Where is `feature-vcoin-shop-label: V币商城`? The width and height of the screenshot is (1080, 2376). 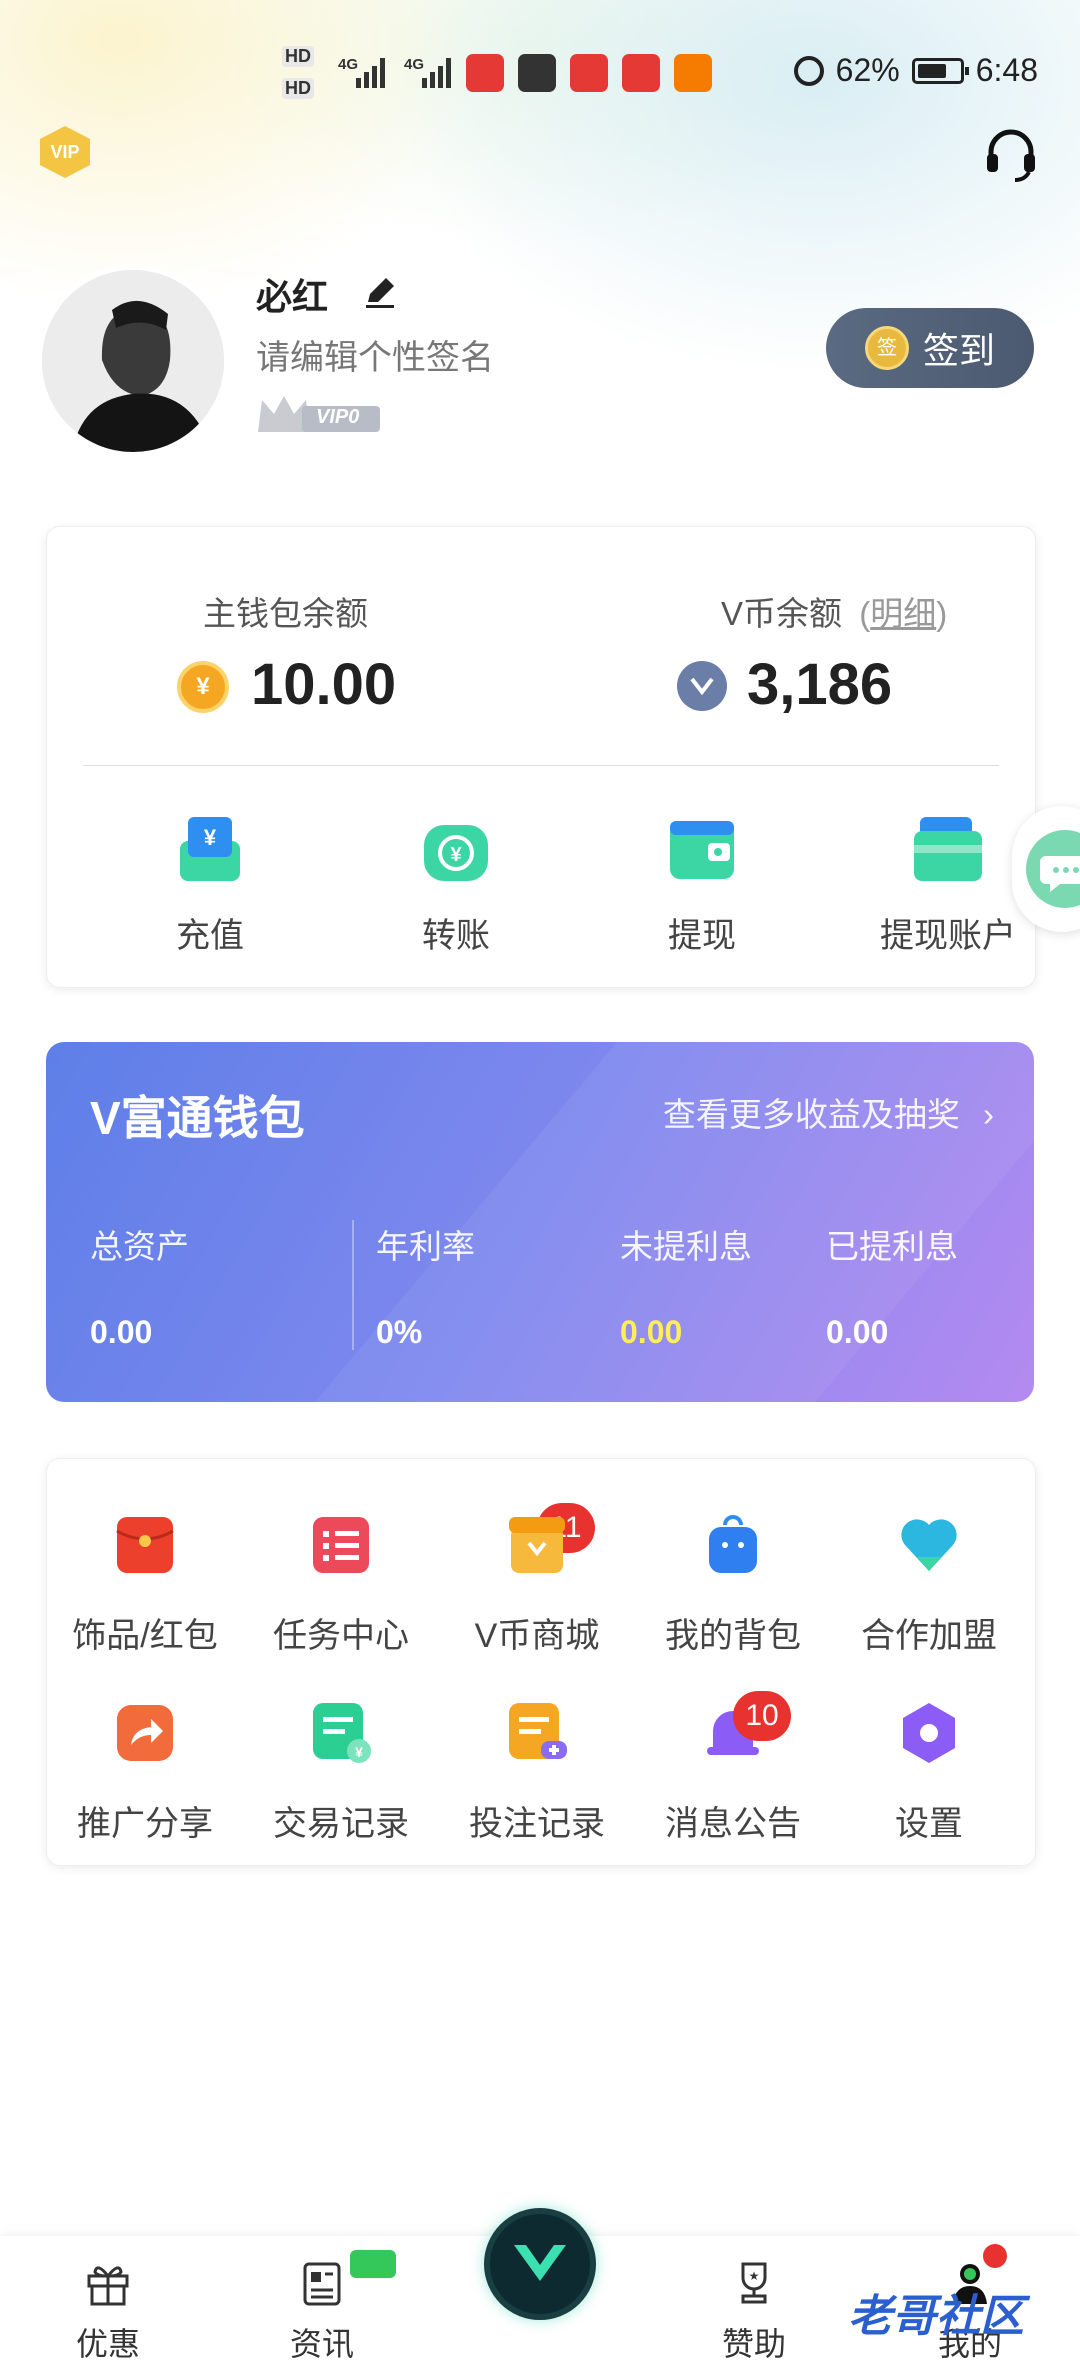
feature-vcoin-shop-label: V币商城 is located at coordinates (537, 1636).